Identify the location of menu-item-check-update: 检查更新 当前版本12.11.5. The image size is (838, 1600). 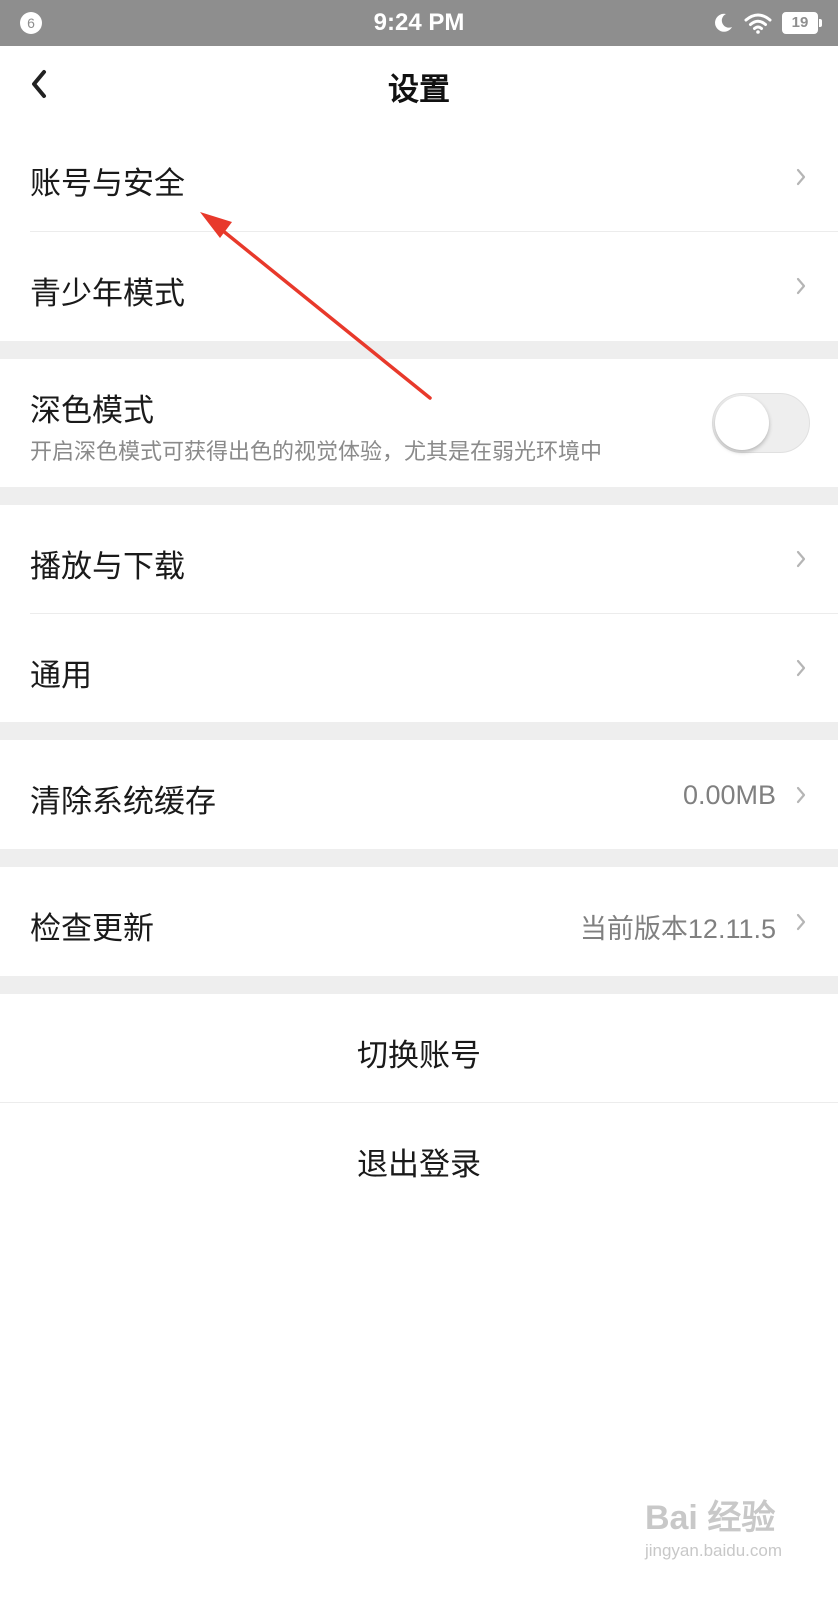
(419, 921).